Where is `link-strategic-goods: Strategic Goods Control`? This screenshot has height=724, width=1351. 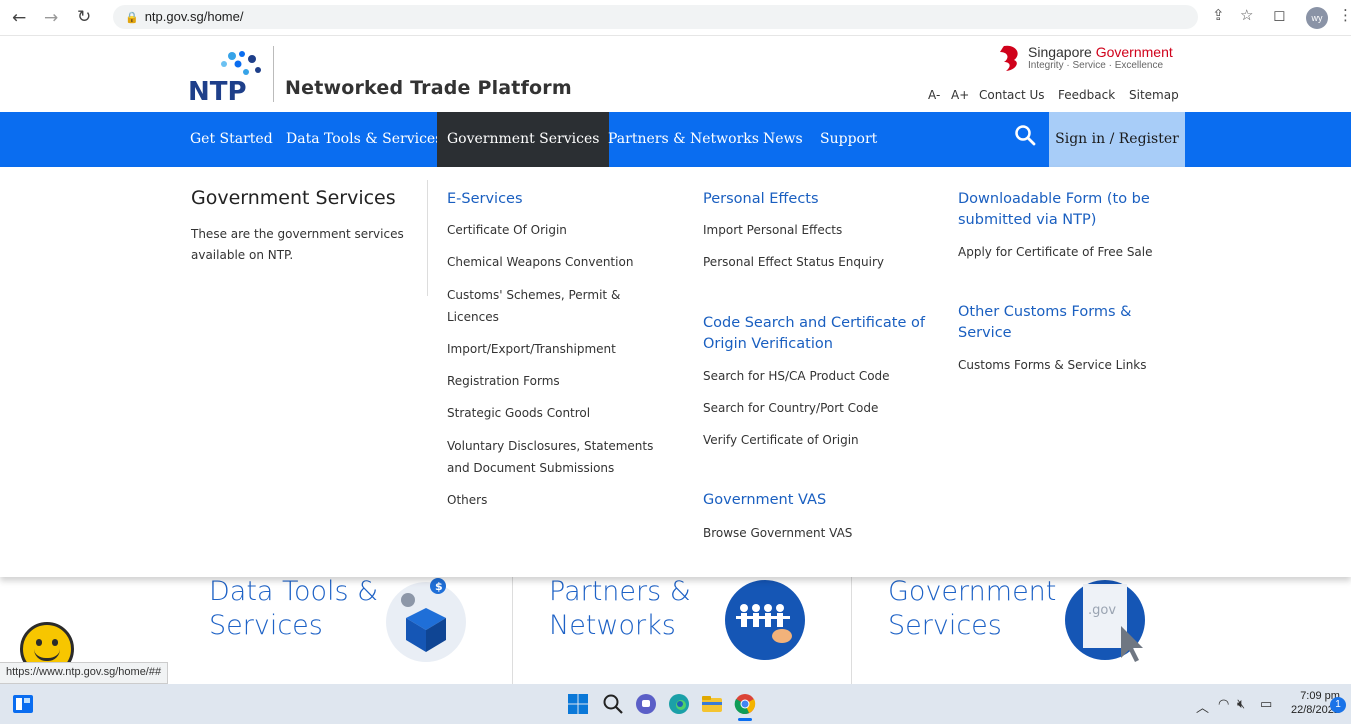 link-strategic-goods: Strategic Goods Control is located at coordinates (518, 413).